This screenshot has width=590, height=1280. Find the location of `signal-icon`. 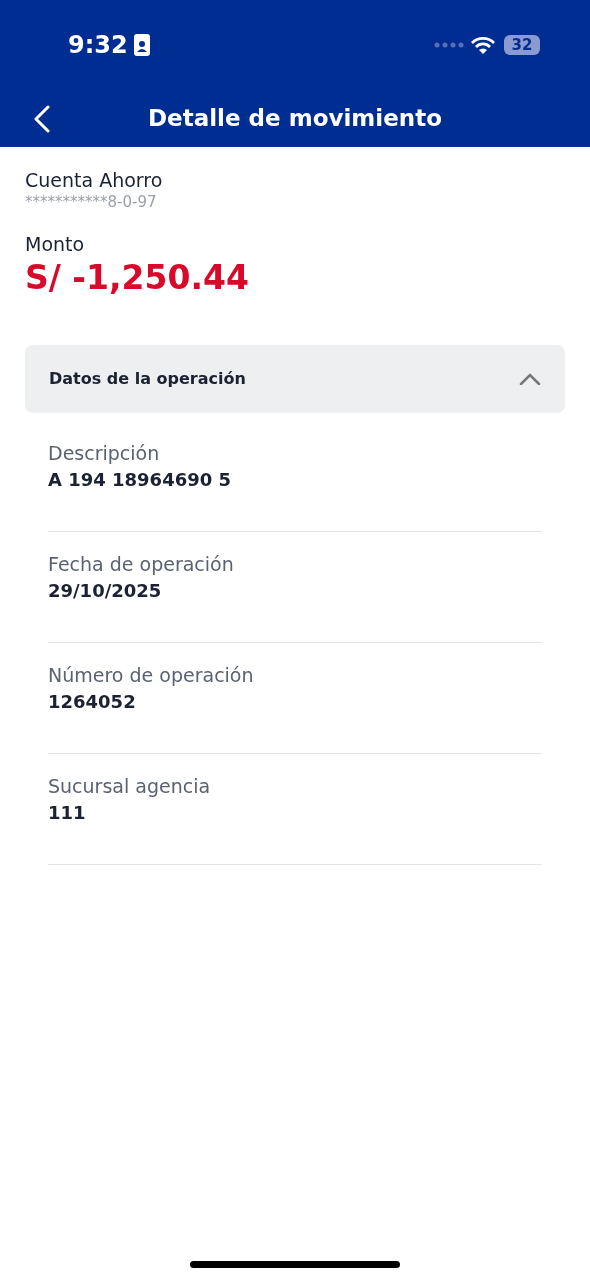

signal-icon is located at coordinates (449, 45).